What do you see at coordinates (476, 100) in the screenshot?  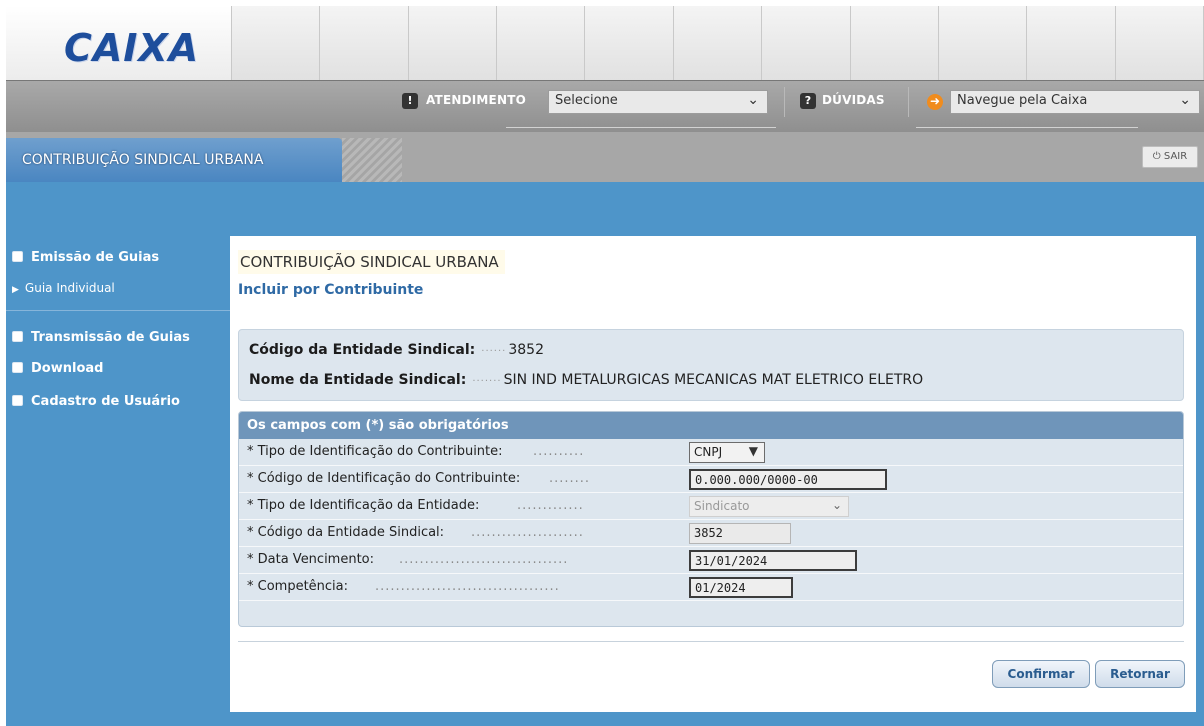 I see `atendimento-label: ATENDIMENTO` at bounding box center [476, 100].